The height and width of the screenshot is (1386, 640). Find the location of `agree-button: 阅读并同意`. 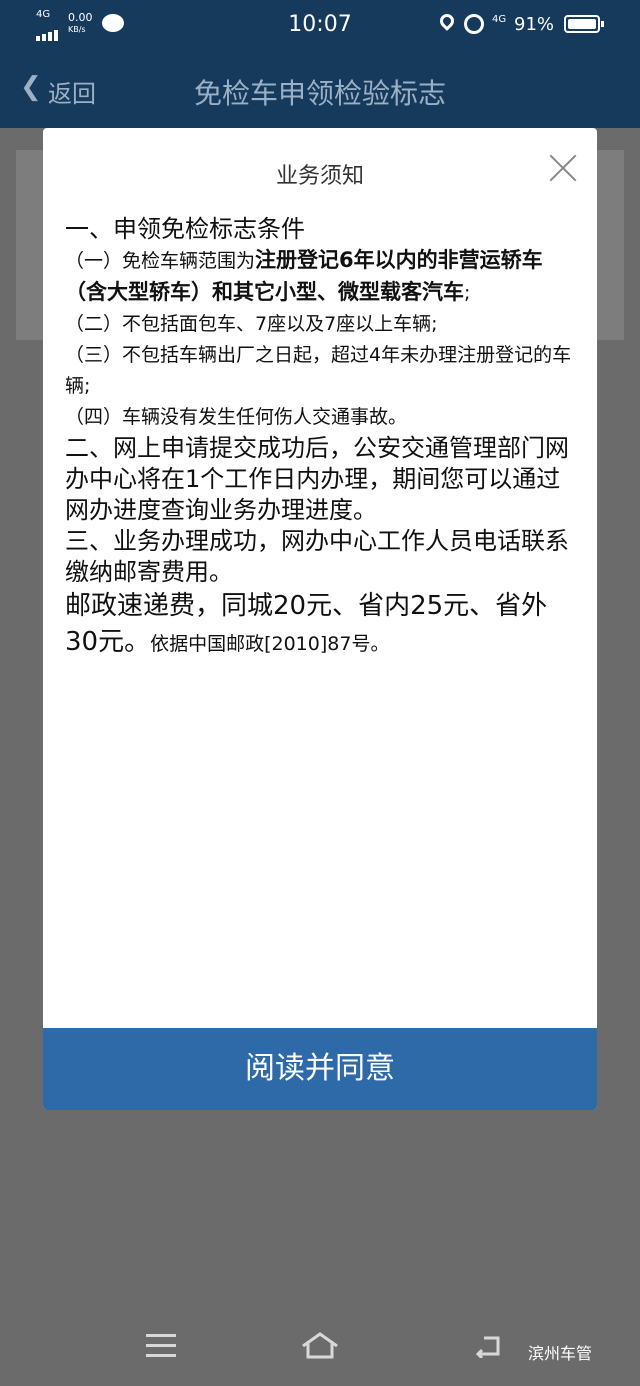

agree-button: 阅读并同意 is located at coordinates (320, 1069).